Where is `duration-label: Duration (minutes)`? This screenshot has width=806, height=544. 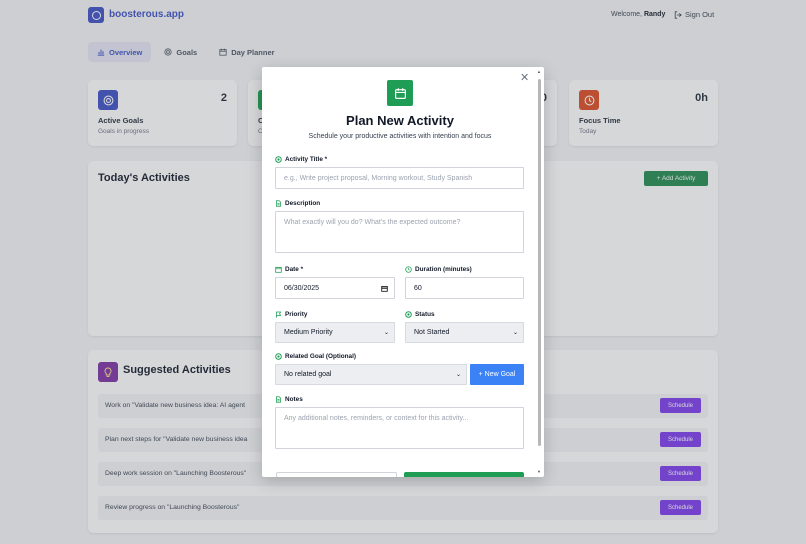 duration-label: Duration (minutes) is located at coordinates (438, 269).